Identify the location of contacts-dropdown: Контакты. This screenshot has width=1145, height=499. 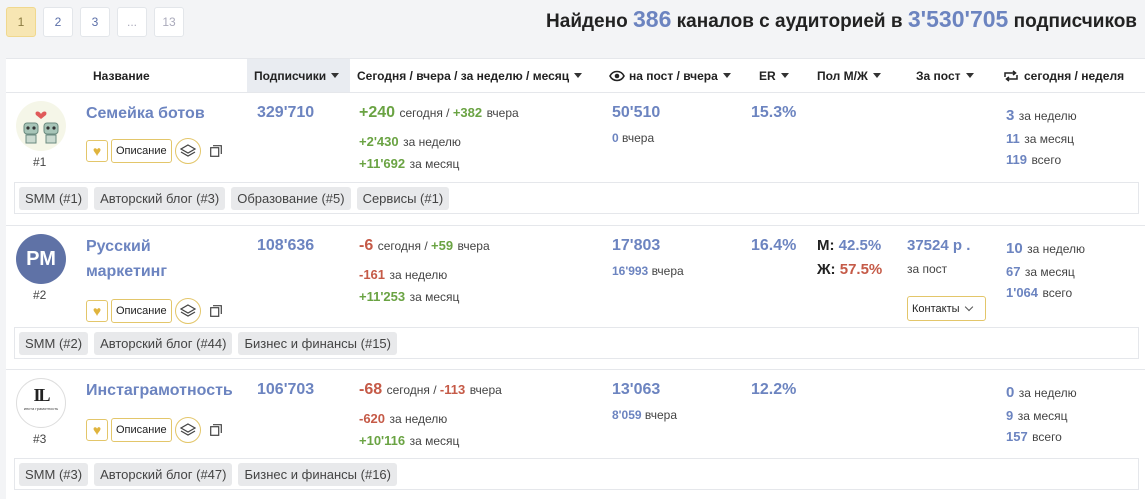
(946, 308).